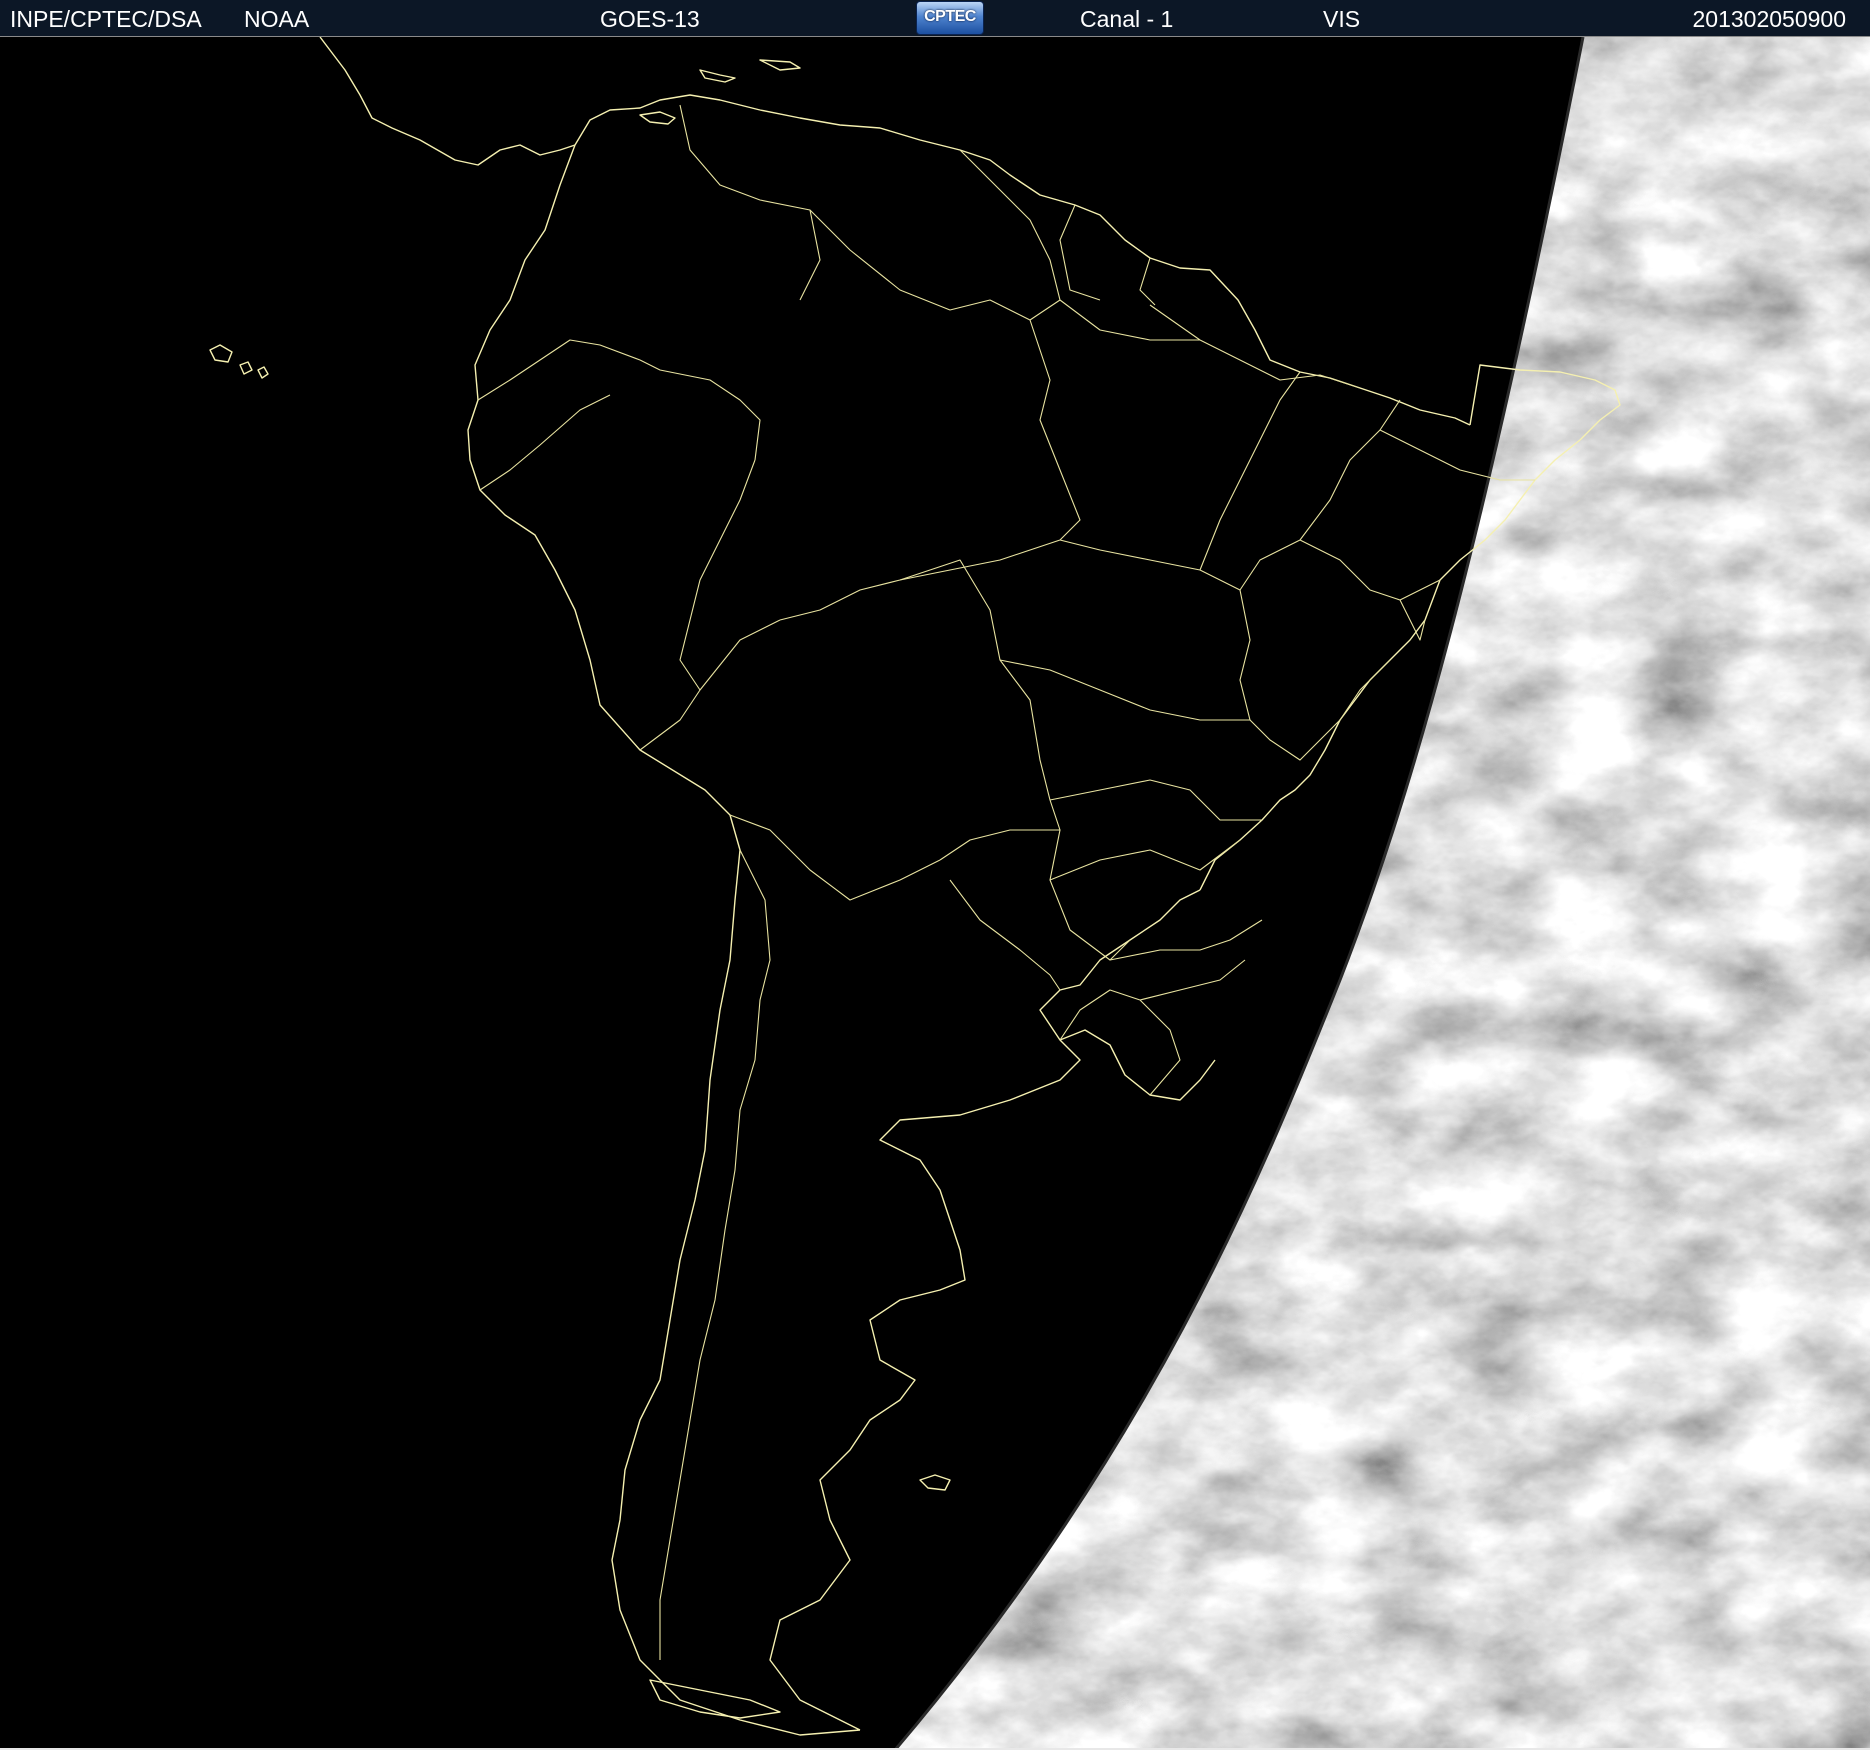 Image resolution: width=1870 pixels, height=1750 pixels. Describe the element at coordinates (1342, 19) in the screenshot. I see `band-label: VIS` at that location.